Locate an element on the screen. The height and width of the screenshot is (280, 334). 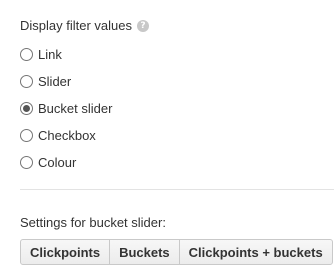
radio-checkbox is located at coordinates (26, 135).